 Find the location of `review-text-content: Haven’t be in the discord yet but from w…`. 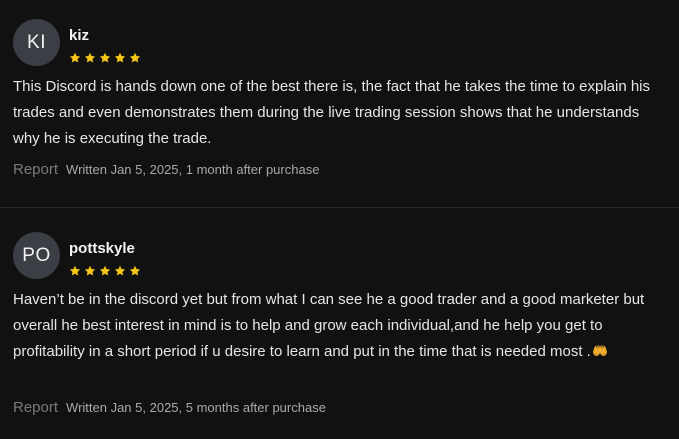

review-text-content: Haven’t be in the discord yet but from w… is located at coordinates (329, 325).